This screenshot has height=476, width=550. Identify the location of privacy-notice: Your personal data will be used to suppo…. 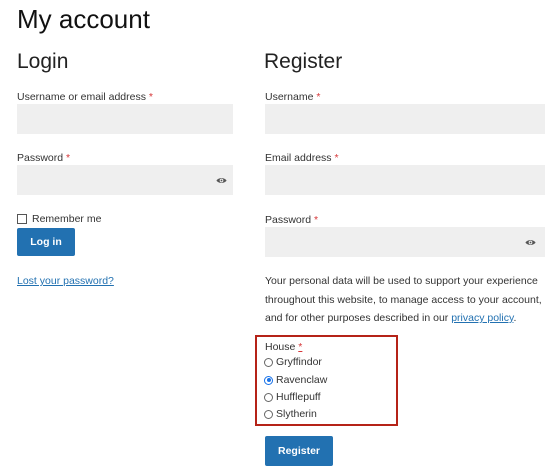
(403, 299).